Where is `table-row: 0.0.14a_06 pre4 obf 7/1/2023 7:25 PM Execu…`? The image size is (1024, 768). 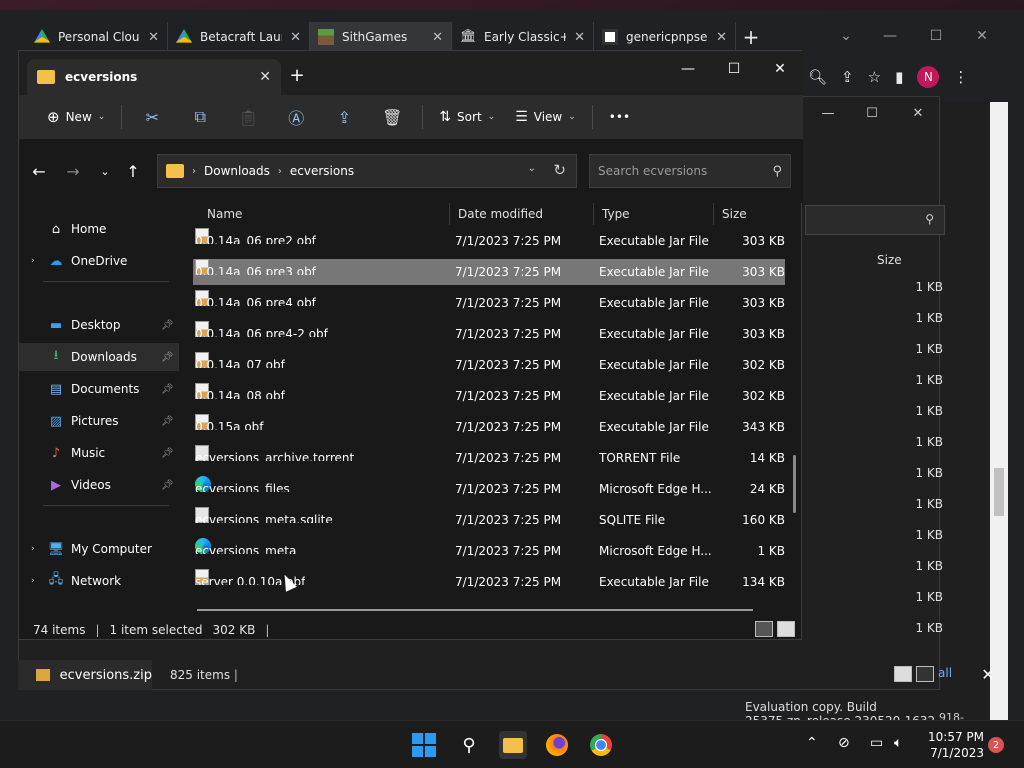
table-row: 0.0.14a_06 pre4 obf 7/1/2023 7:25 PM Execu… is located at coordinates (489, 303).